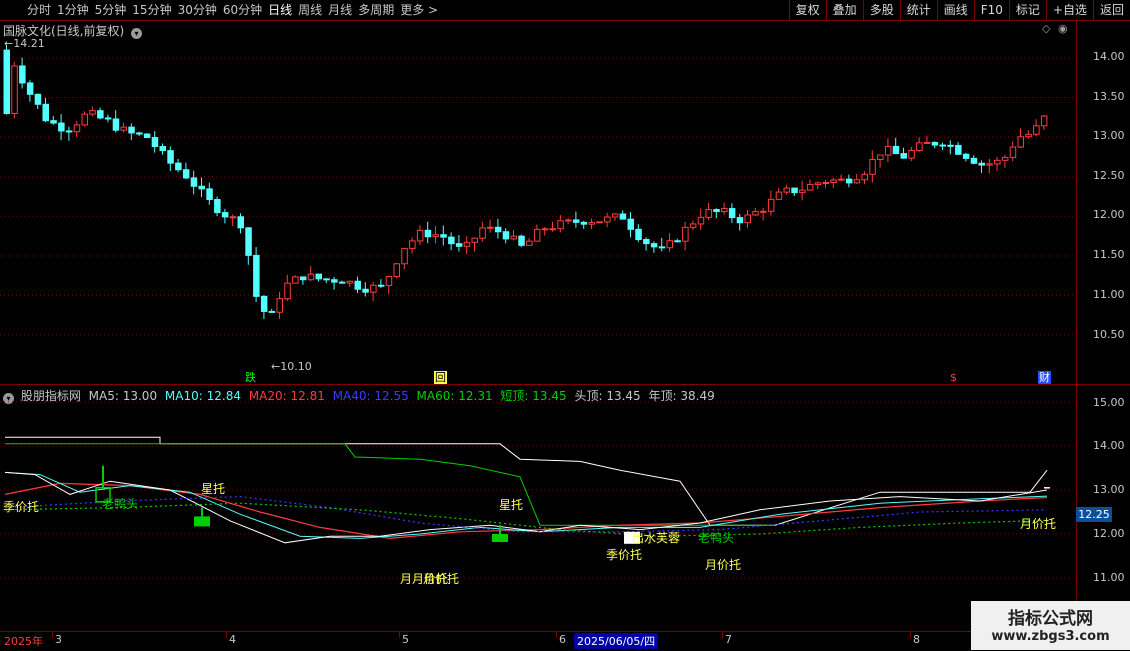 Image resolution: width=1130 pixels, height=651 pixels. I want to click on multi-stock-button: 多股, so click(881, 10).